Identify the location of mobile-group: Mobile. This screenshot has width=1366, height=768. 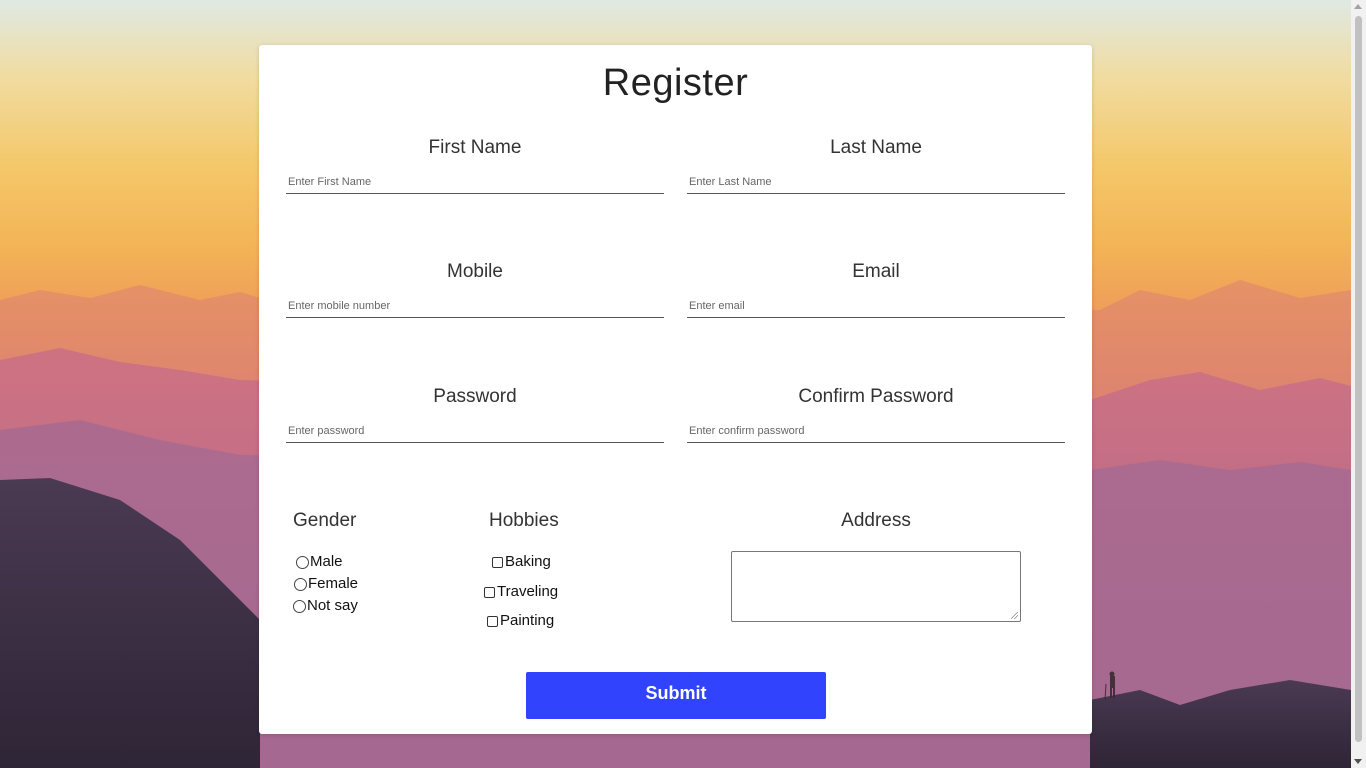
(475, 289).